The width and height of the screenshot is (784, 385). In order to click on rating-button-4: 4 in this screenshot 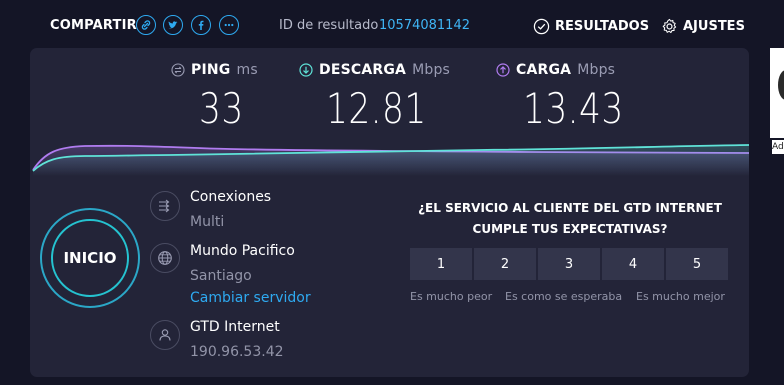, I will do `click(633, 264)`.